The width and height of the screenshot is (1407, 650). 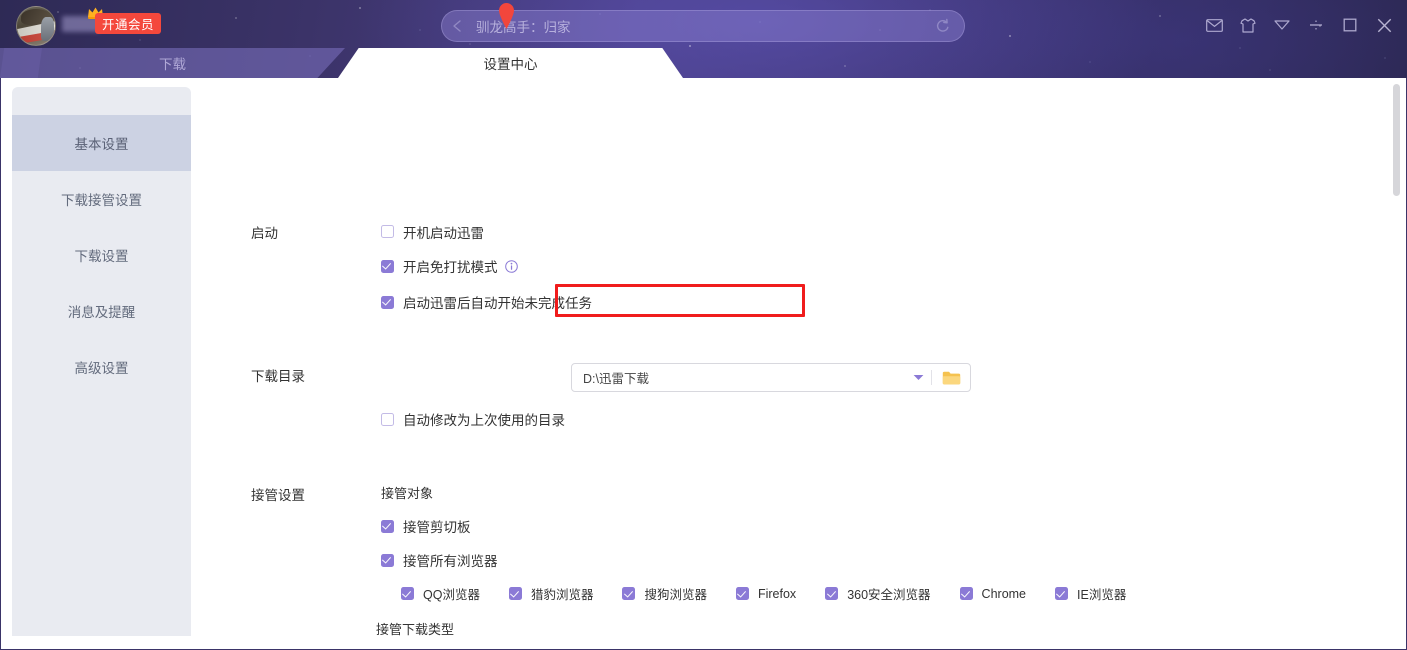 I want to click on checkbox-browser-360: 360安全浏览器, so click(x=878, y=593).